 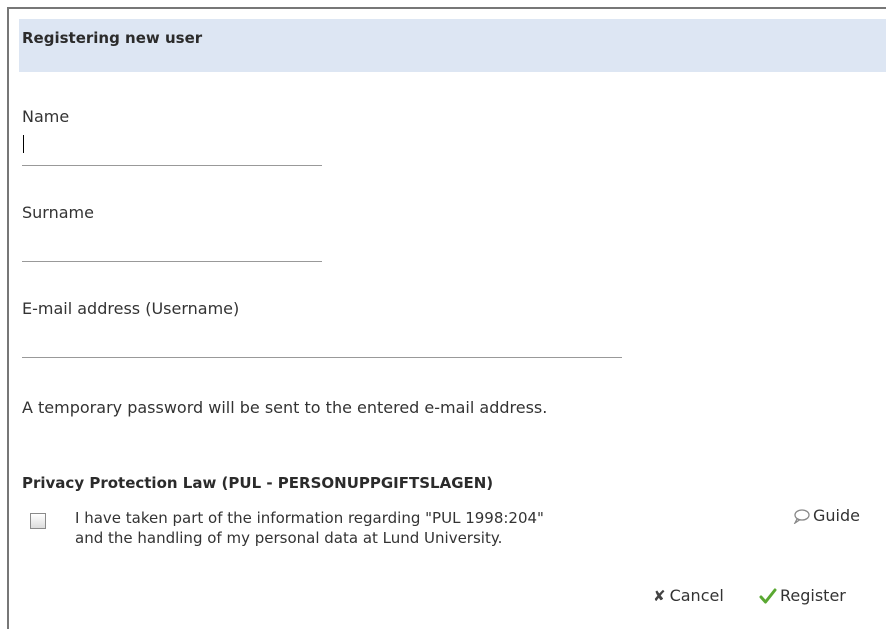 I want to click on checkmark-icon, so click(x=768, y=598).